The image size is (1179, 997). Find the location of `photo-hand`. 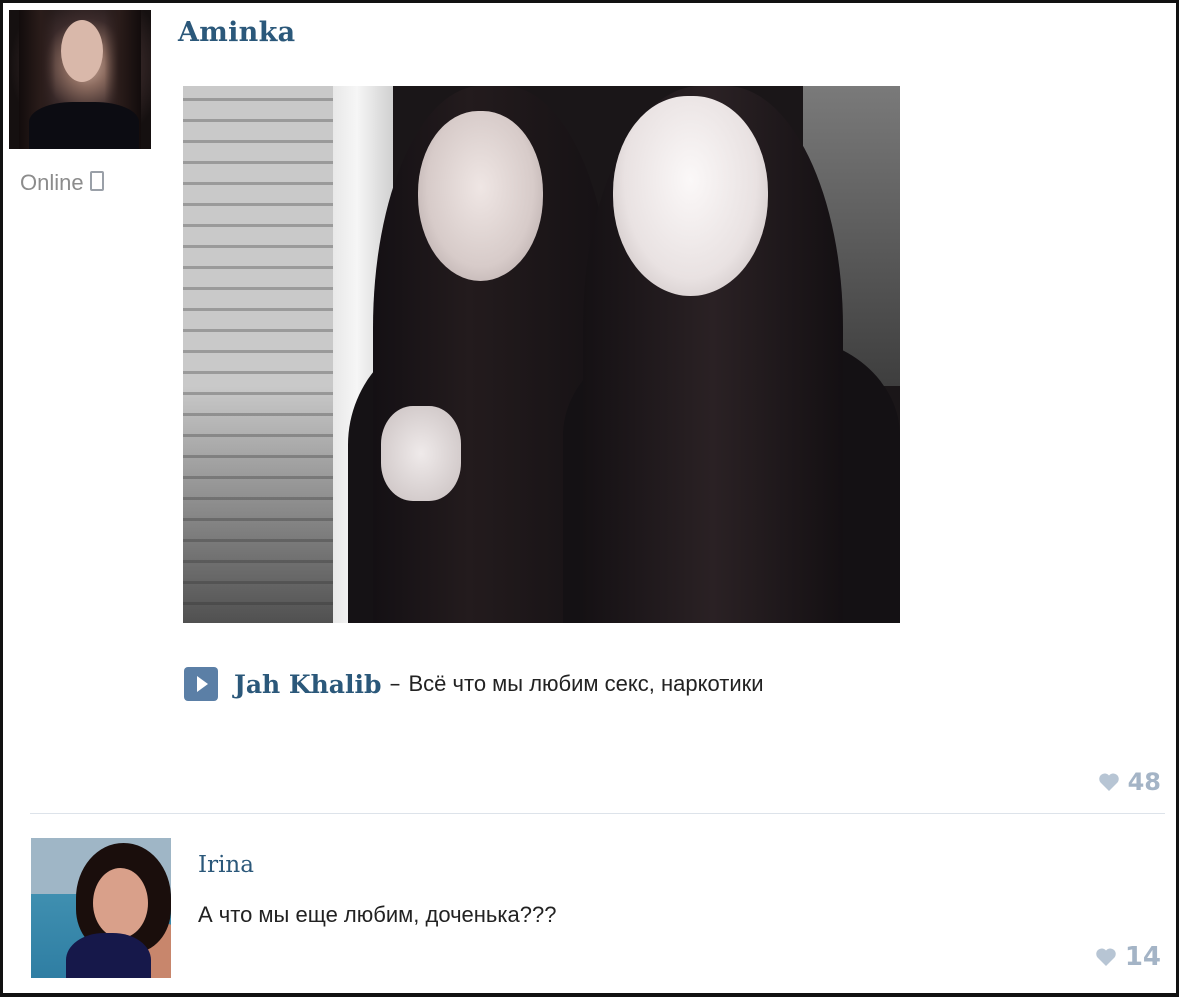

photo-hand is located at coordinates (421, 453).